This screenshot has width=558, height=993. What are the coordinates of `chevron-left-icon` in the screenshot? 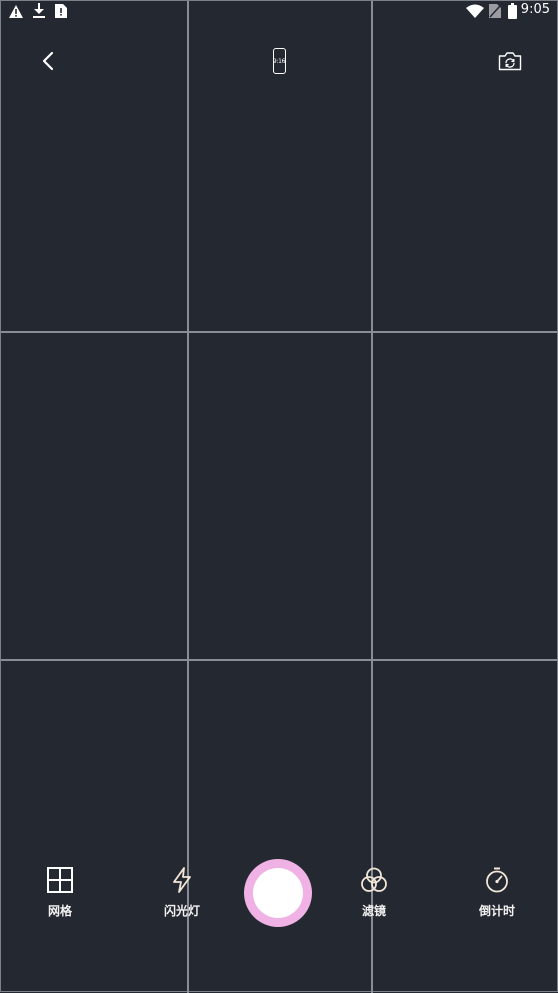 It's located at (48, 61).